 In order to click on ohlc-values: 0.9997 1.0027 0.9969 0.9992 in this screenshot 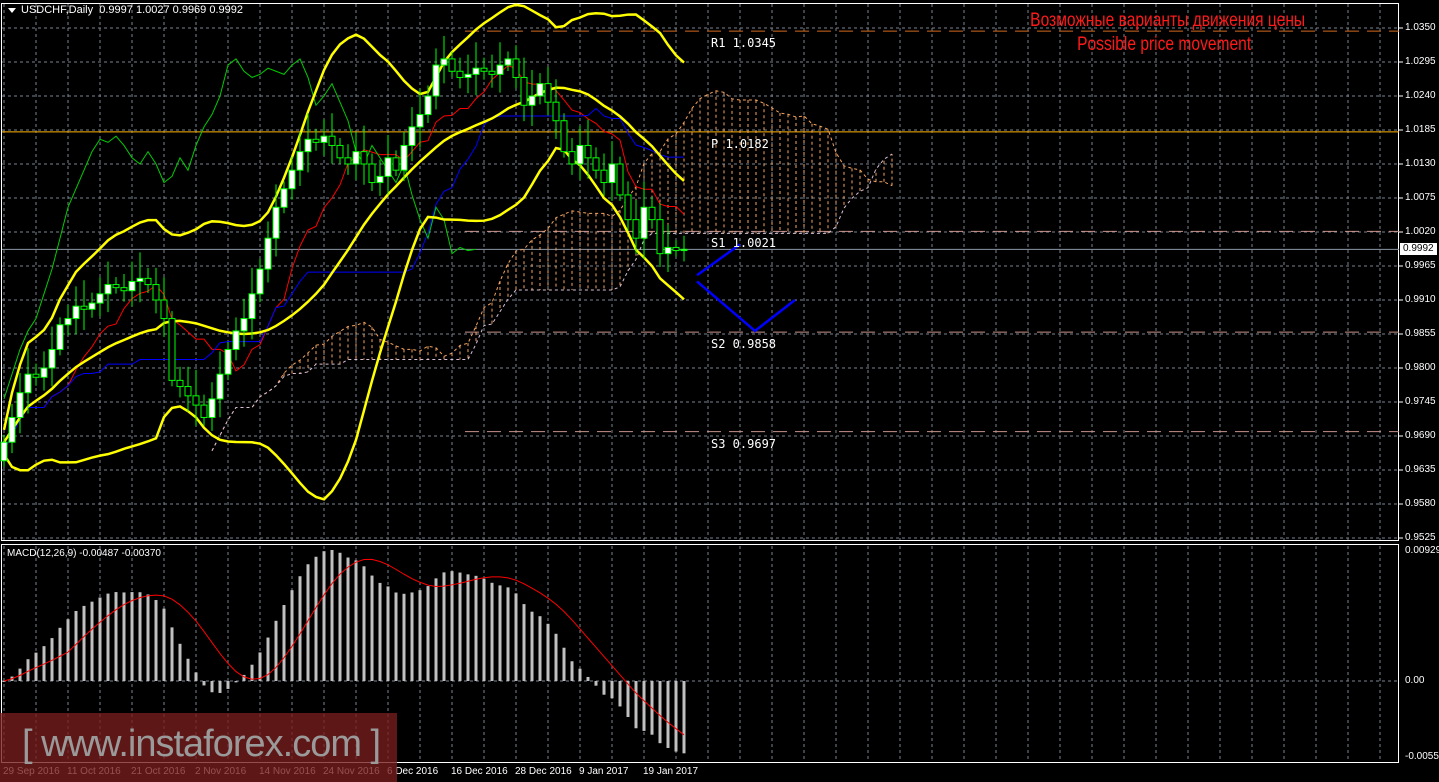, I will do `click(171, 10)`.